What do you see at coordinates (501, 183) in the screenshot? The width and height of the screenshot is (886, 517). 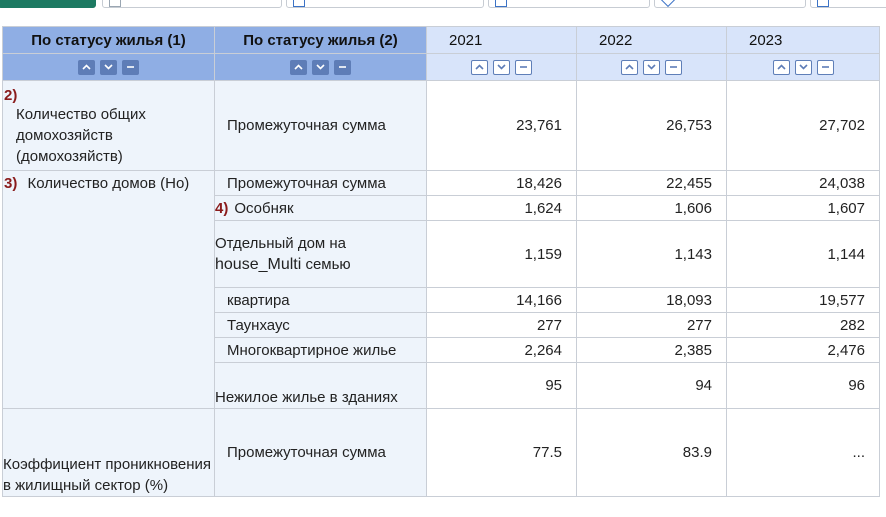 I see `value-cell: 18,426` at bounding box center [501, 183].